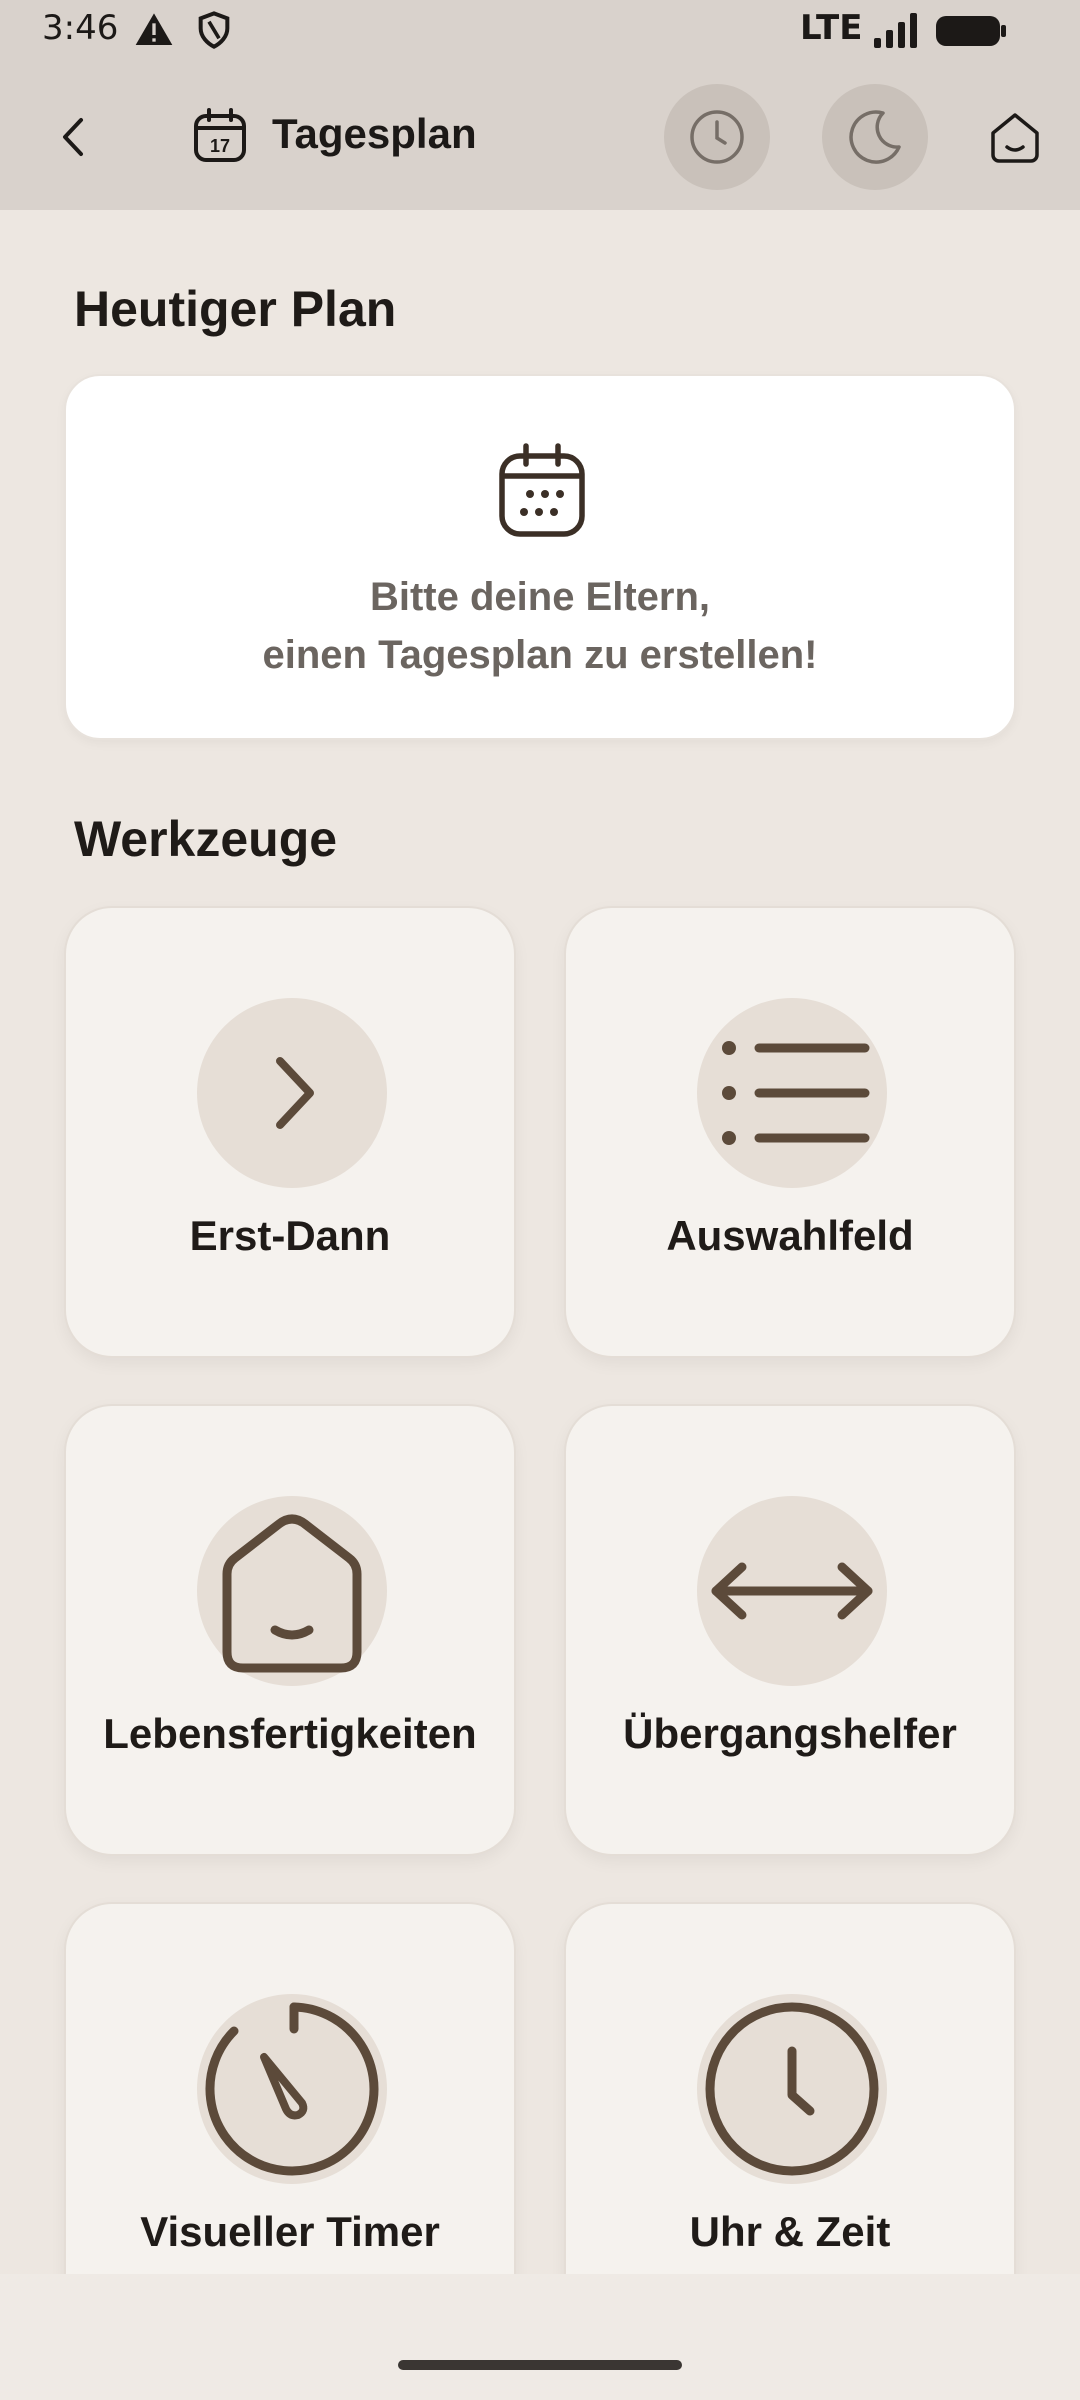 The width and height of the screenshot is (1080, 2400). What do you see at coordinates (214, 32) in the screenshot?
I see `shield-icon` at bounding box center [214, 32].